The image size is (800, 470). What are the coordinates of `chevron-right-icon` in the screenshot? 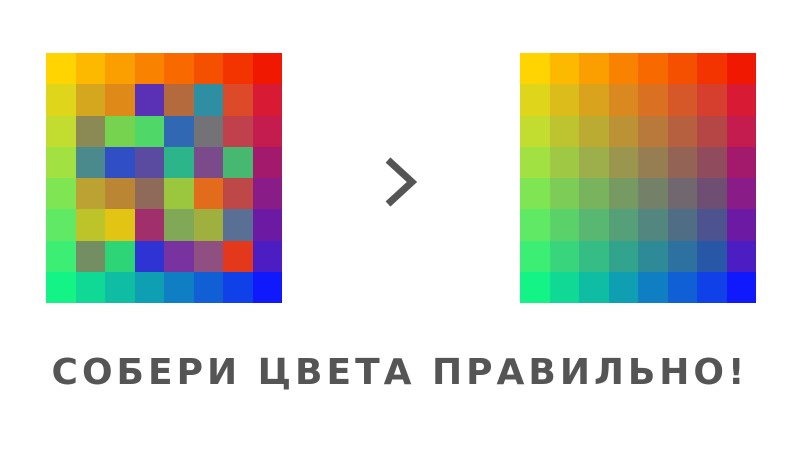 It's located at (401, 182).